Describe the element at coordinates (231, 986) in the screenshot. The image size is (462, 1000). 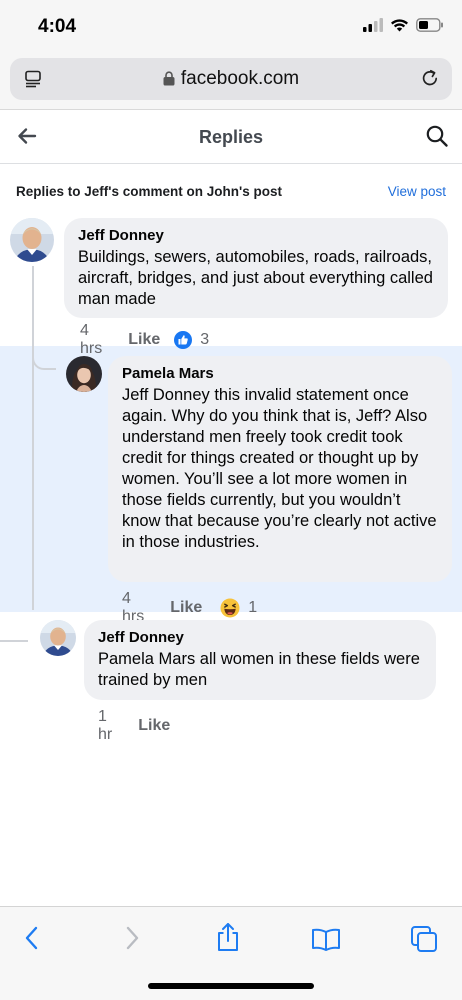
I see `home-indicator` at that location.